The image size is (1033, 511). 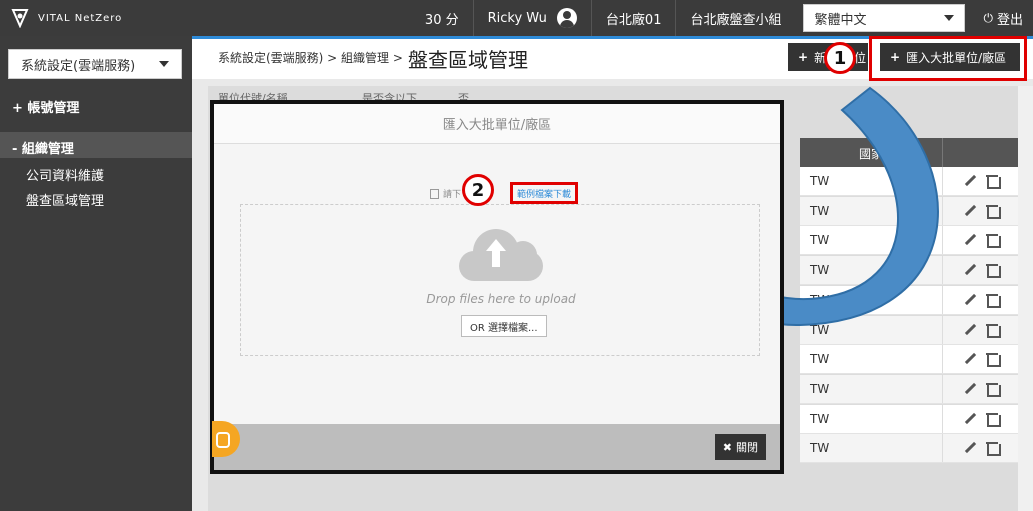 I want to click on brand-name: VITAL NetZero, so click(x=80, y=18).